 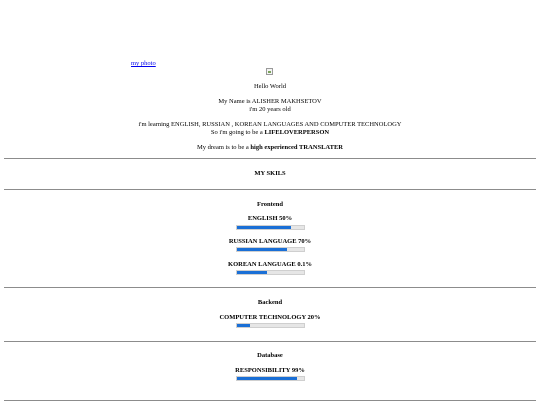 I want to click on progress-bar-korean, so click(x=270, y=272).